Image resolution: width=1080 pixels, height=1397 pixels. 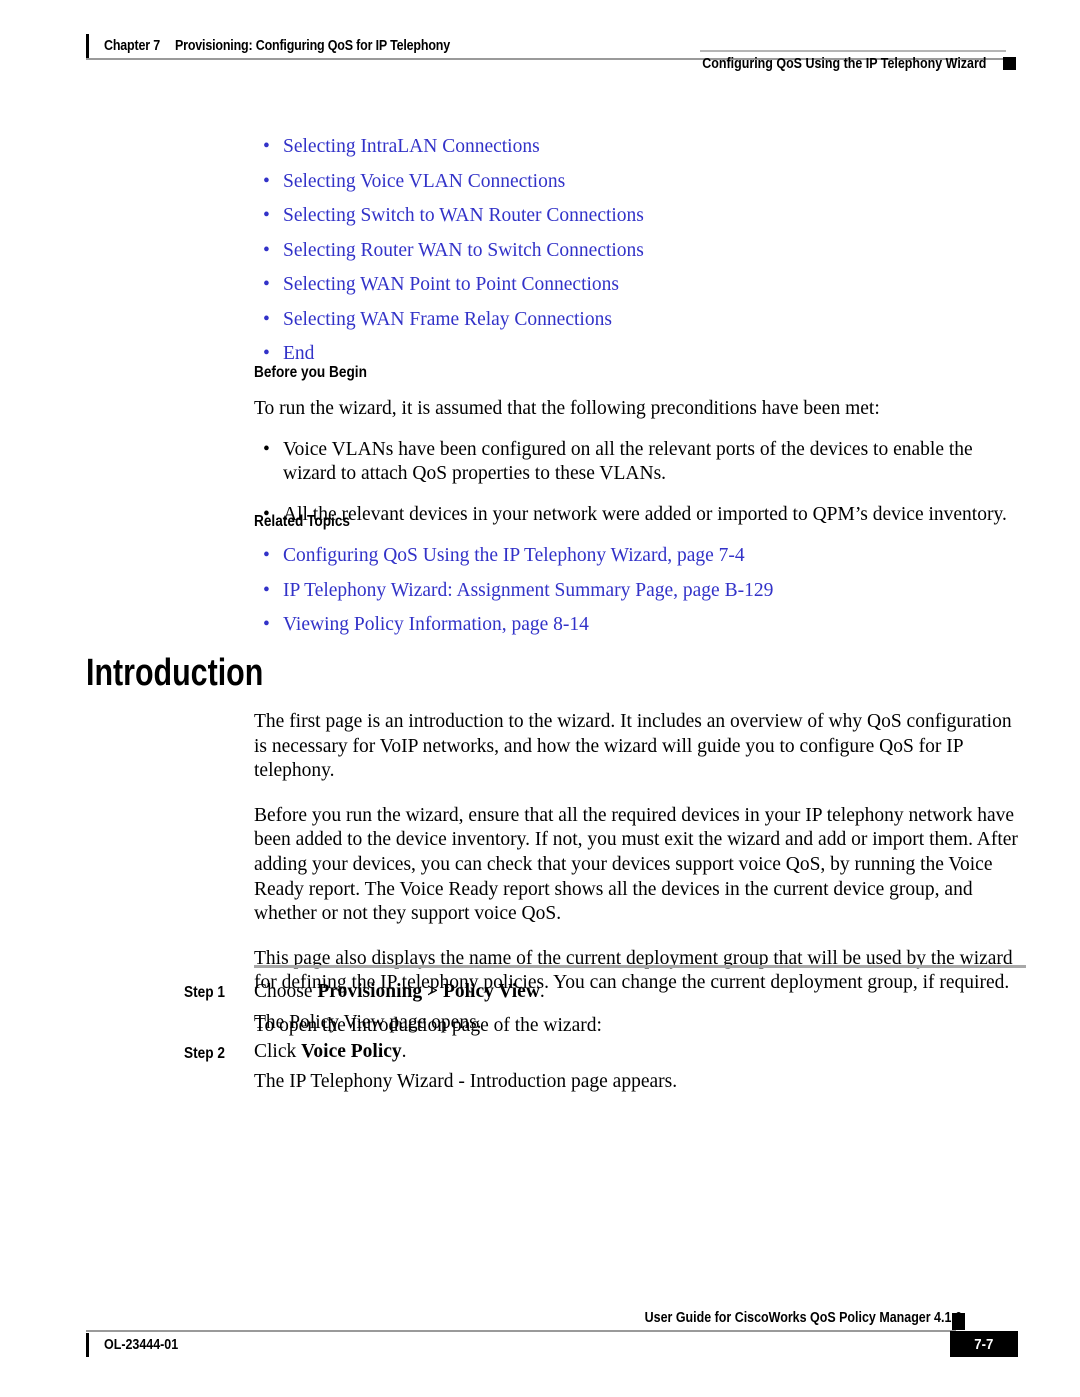 I want to click on cross-reference-link: Viewing Policy Information, page 8-14, so click(x=436, y=624).